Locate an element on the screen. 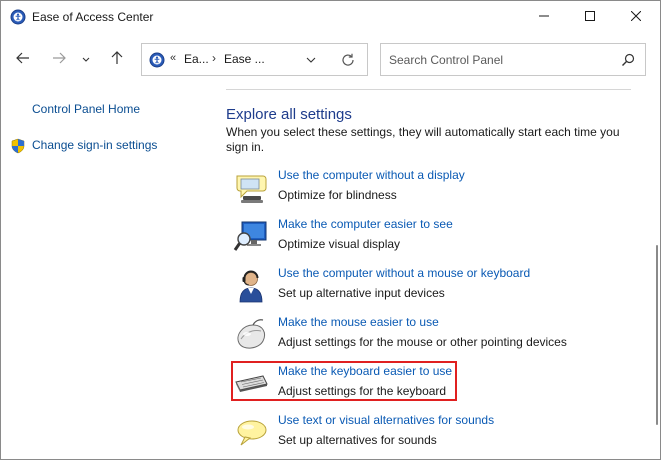 Image resolution: width=661 pixels, height=460 pixels. keyboard-icon is located at coordinates (251, 384).